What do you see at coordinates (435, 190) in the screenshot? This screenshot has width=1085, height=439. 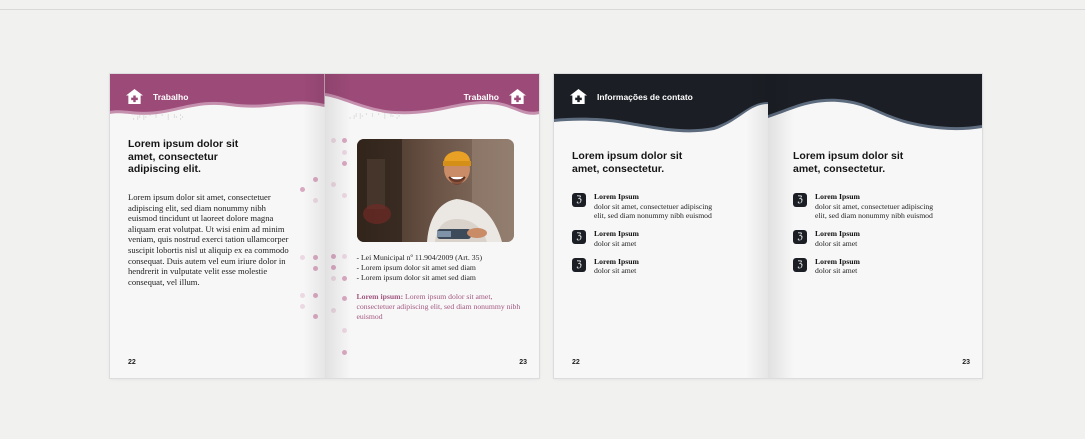 I see `photo-smiling-man` at bounding box center [435, 190].